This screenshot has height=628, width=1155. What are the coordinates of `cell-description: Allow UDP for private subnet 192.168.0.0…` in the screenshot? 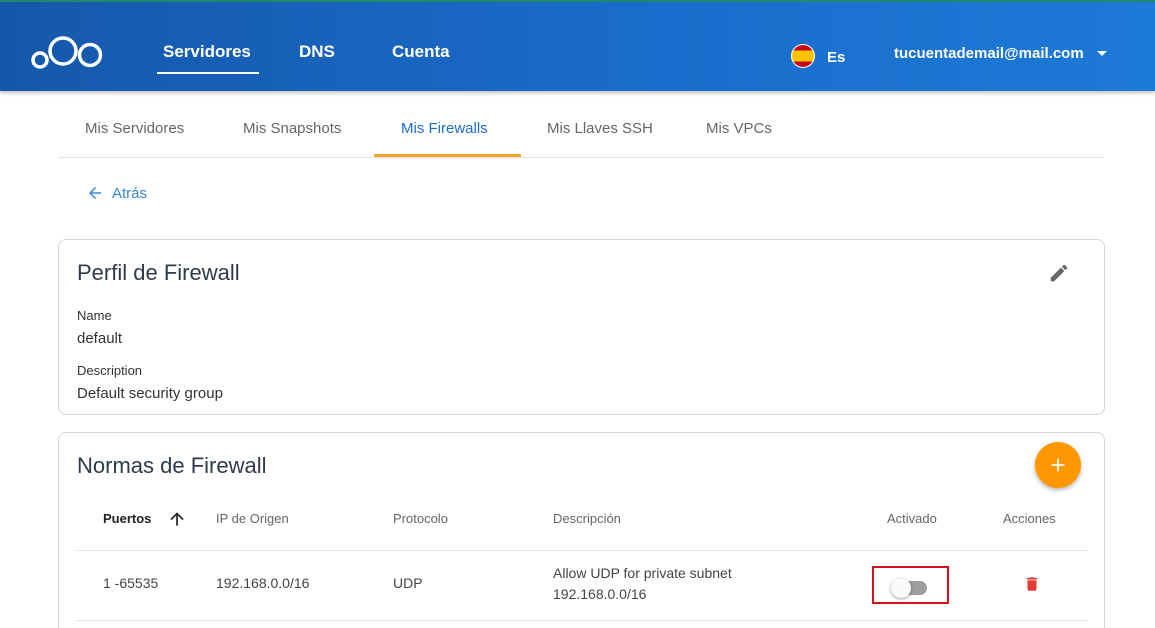 It's located at (642, 584).